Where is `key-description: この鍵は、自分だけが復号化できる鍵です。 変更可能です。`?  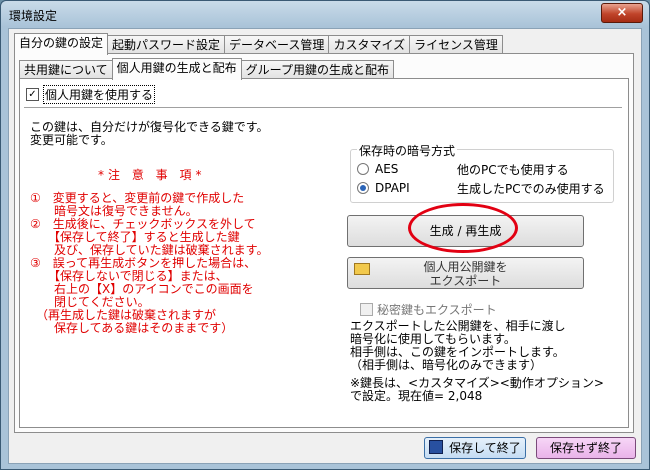 key-description: この鍵は、自分だけが復号化できる鍵です。 変更可能です。 is located at coordinates (149, 133).